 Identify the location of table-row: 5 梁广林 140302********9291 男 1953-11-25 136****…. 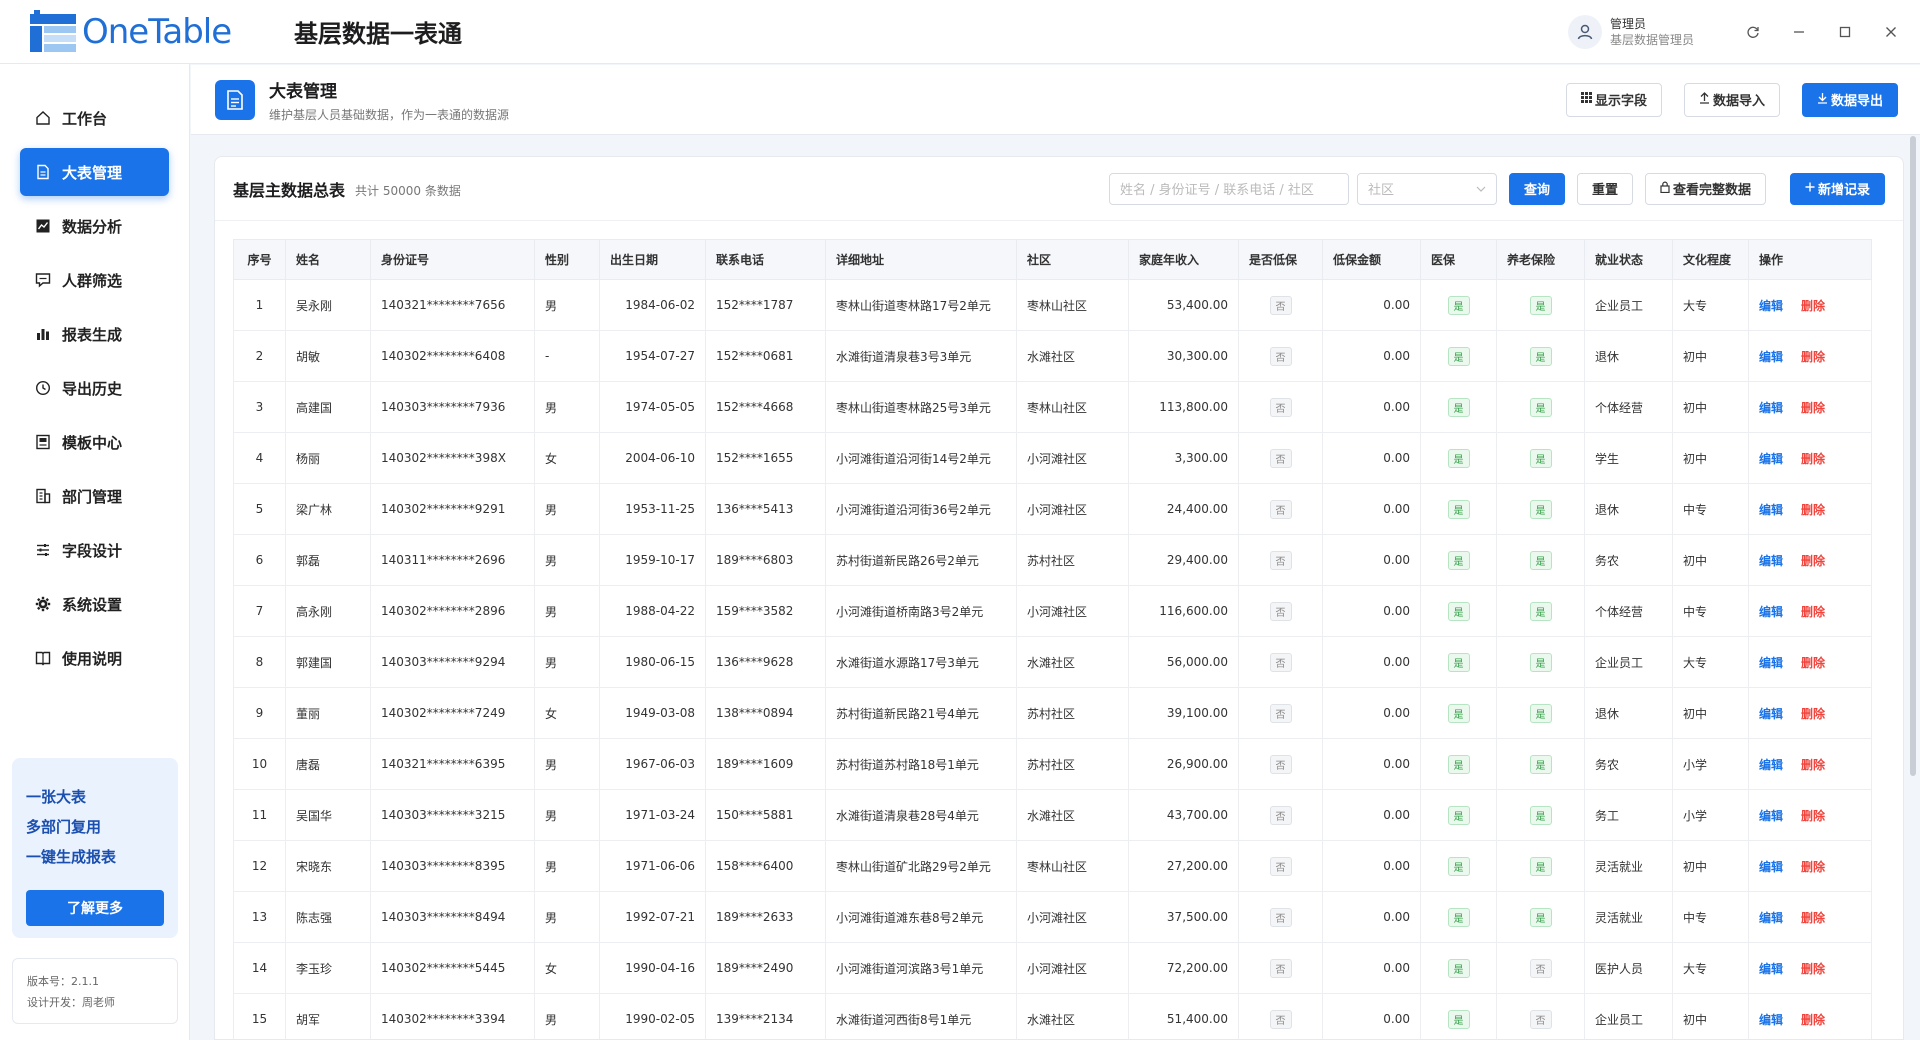
(1052, 509).